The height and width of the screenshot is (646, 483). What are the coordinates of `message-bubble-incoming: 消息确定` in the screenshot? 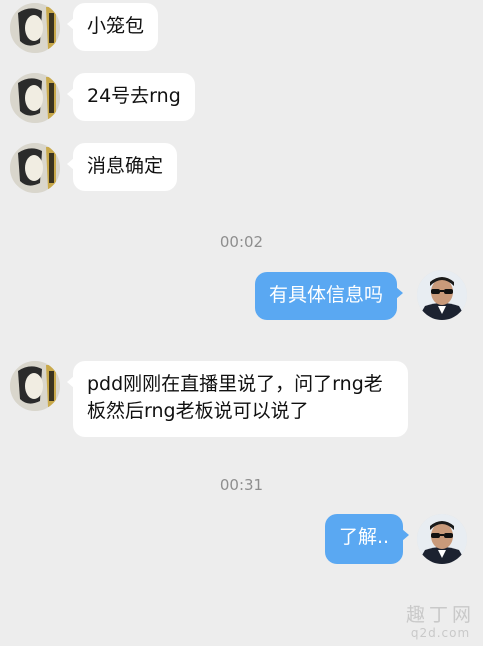 It's located at (122, 167).